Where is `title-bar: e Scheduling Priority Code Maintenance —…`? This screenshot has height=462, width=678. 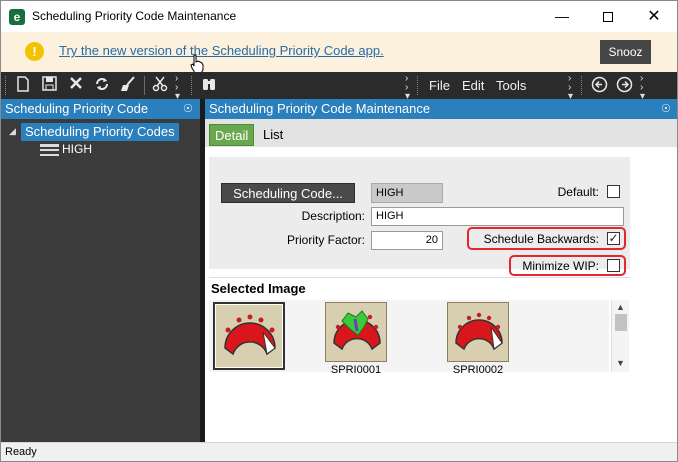
title-bar: e Scheduling Priority Code Maintenance —… is located at coordinates (339, 16).